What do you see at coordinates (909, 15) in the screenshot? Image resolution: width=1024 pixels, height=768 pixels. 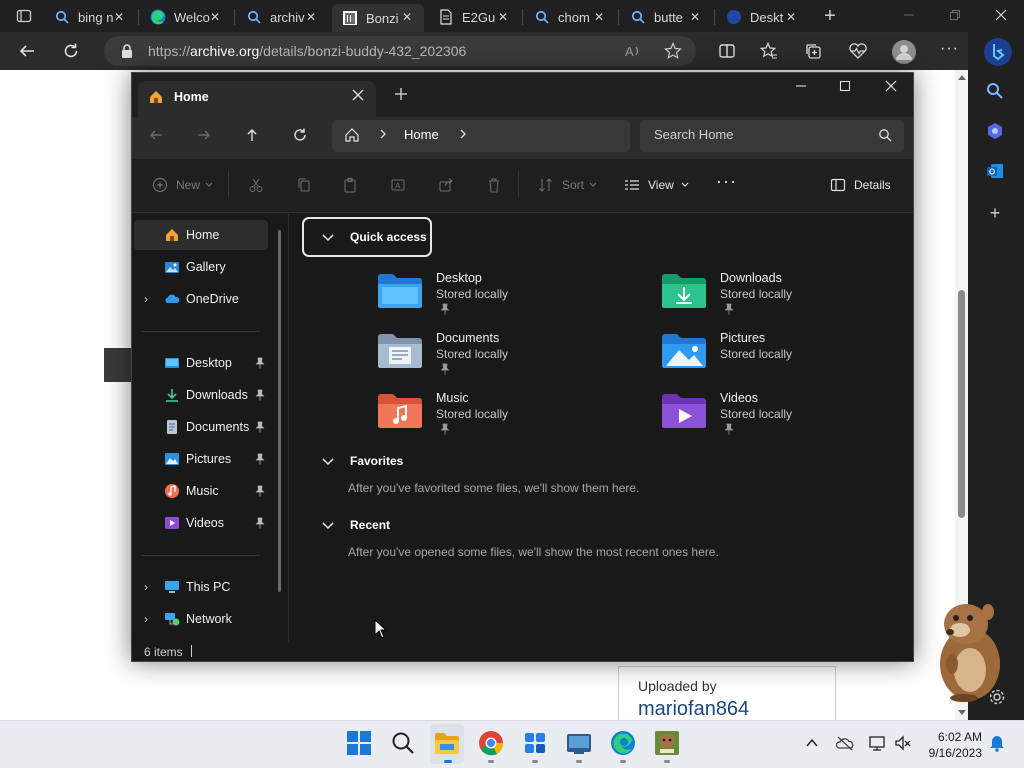 I see `minimize-browser-button` at bounding box center [909, 15].